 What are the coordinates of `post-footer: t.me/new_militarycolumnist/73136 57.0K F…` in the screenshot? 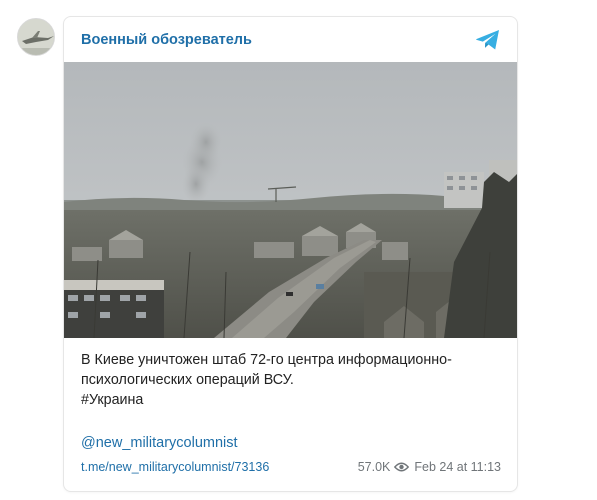 It's located at (291, 469).